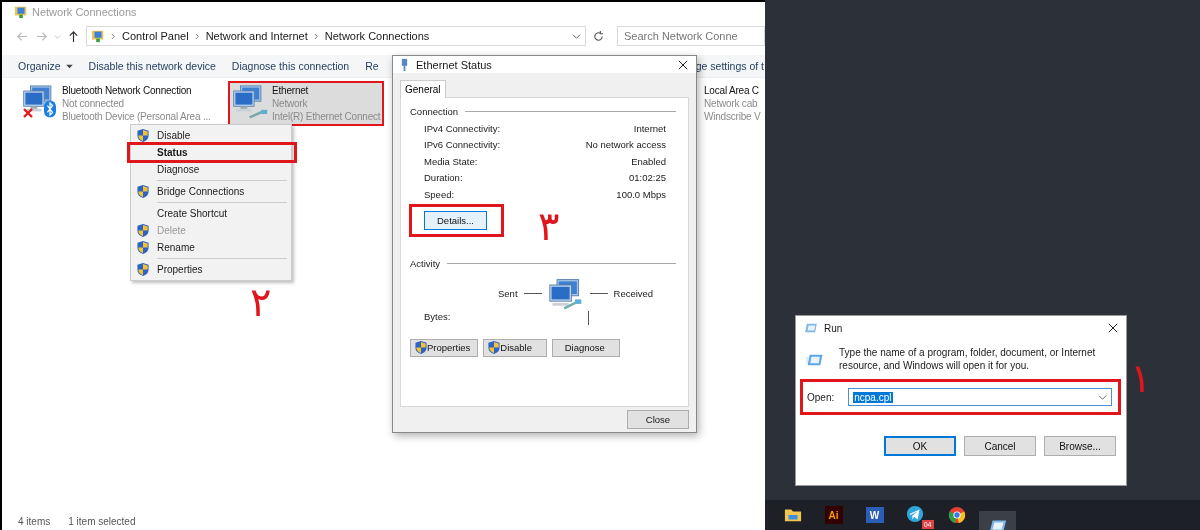  What do you see at coordinates (821, 397) in the screenshot?
I see `open-label: Open:` at bounding box center [821, 397].